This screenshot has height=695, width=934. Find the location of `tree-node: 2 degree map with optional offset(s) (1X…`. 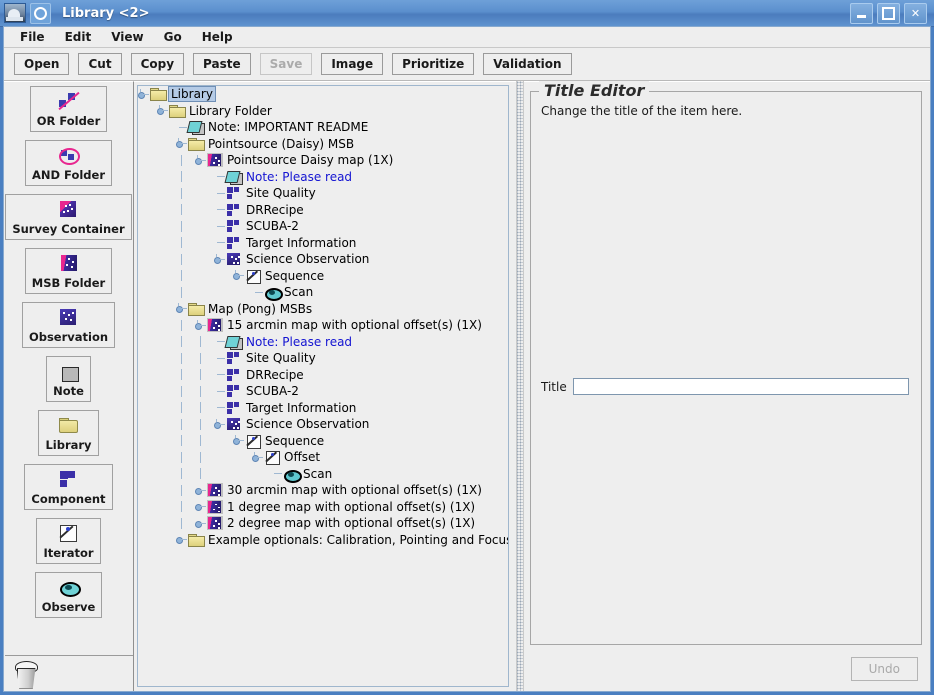

tree-node: 2 degree map with optional offset(s) (1X… is located at coordinates (323, 523).